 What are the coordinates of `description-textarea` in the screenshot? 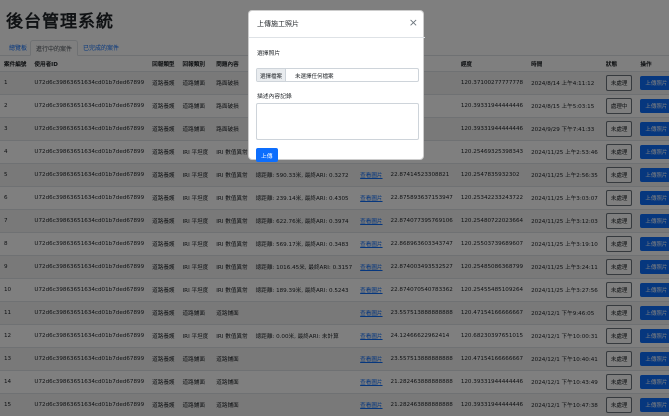 It's located at (337, 121).